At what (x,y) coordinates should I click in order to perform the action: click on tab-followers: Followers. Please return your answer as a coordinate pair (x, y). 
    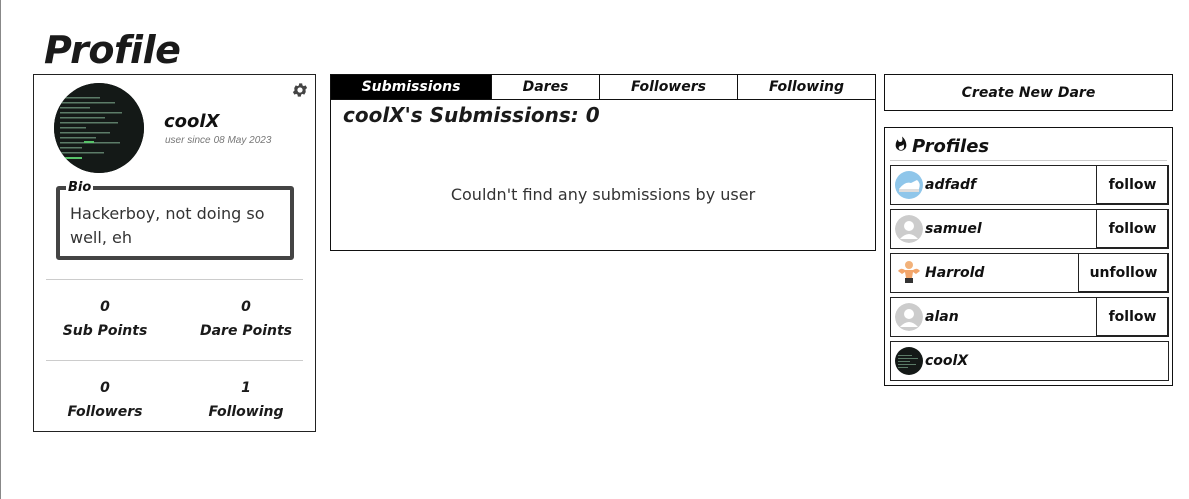
    Looking at the image, I should click on (669, 87).